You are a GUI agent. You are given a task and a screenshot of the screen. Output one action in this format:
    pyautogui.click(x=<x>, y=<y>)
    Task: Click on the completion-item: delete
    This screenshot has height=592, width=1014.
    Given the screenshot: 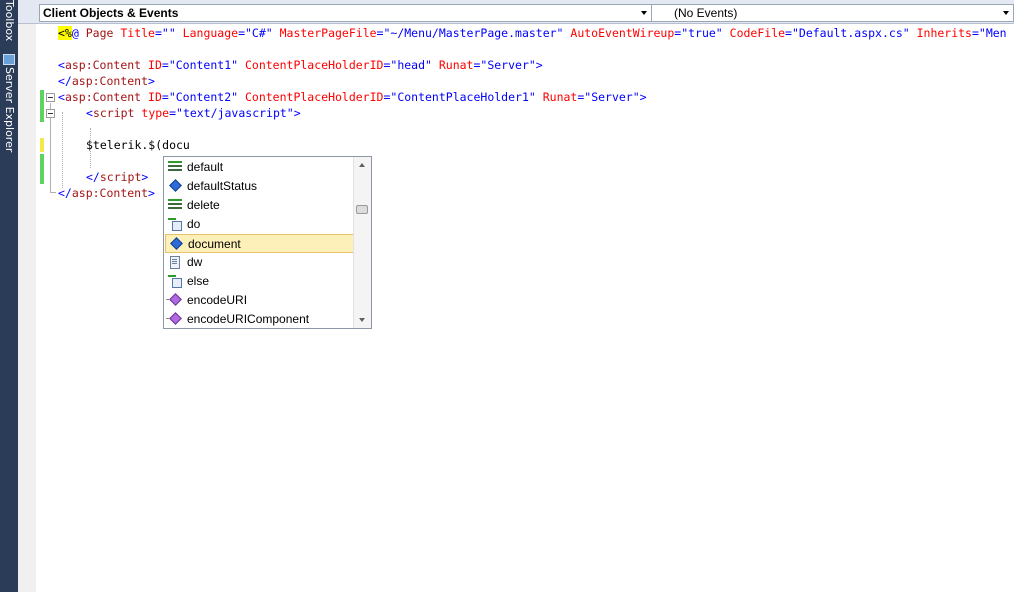 What is the action you would take?
    pyautogui.click(x=259, y=205)
    